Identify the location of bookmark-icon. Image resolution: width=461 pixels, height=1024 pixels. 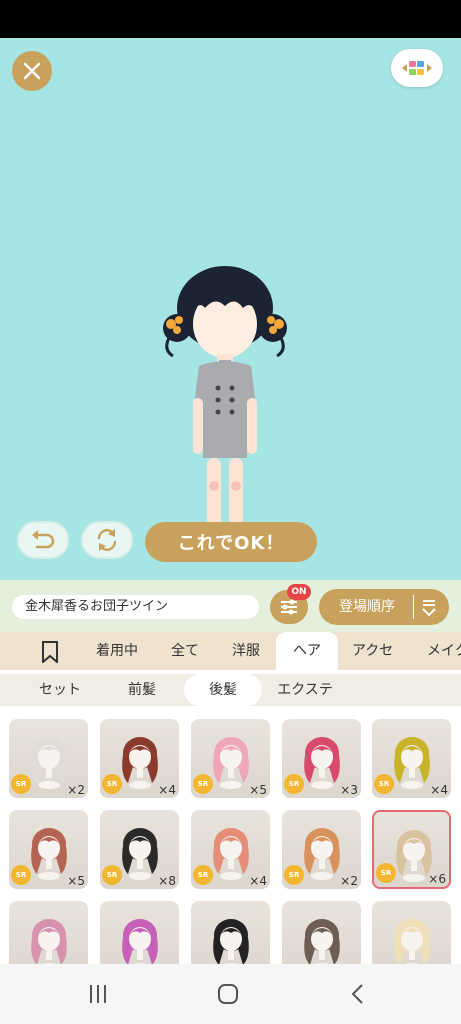
(50, 653).